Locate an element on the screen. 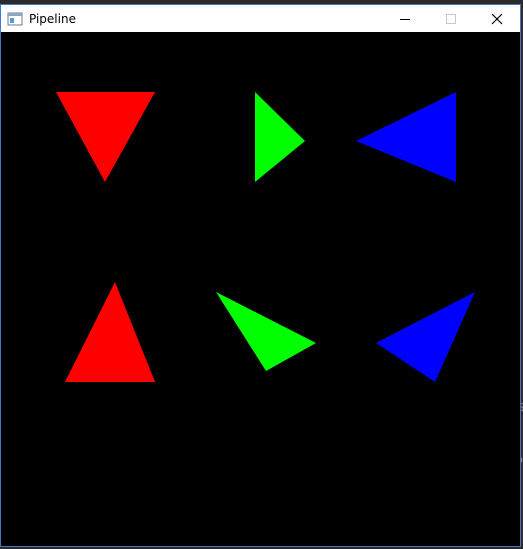 The width and height of the screenshot is (523, 549). maximize-button is located at coordinates (451, 18).